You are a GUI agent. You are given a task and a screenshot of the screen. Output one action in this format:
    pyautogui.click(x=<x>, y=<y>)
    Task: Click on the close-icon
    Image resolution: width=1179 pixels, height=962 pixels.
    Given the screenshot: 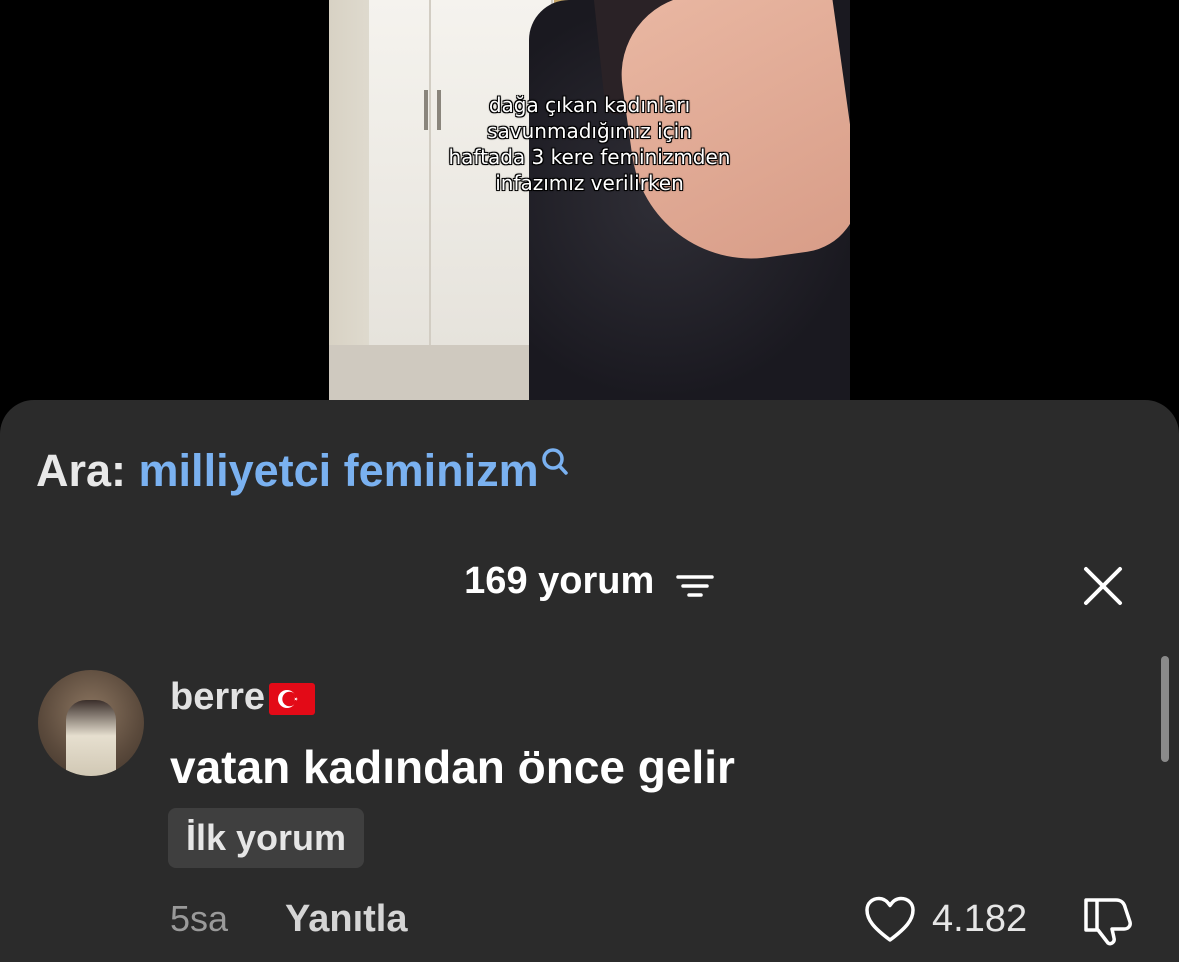 What is the action you would take?
    pyautogui.click(x=1103, y=586)
    